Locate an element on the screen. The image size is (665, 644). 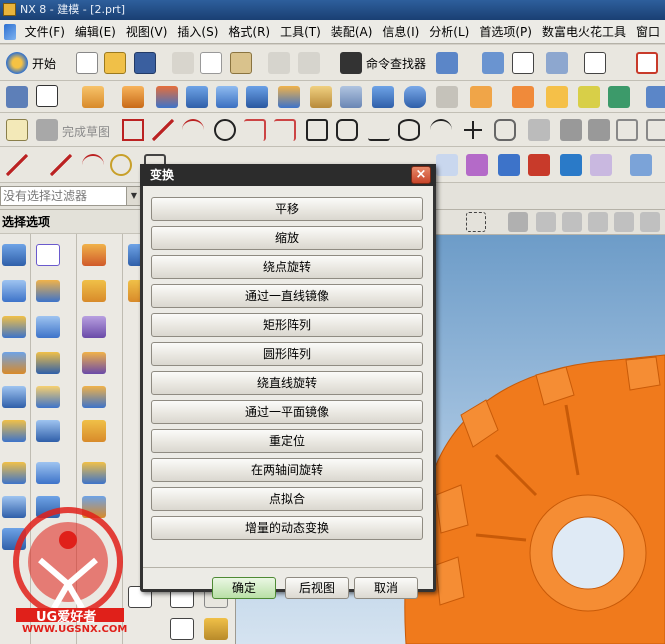
control-point-icon is located at coordinates (598, 222).